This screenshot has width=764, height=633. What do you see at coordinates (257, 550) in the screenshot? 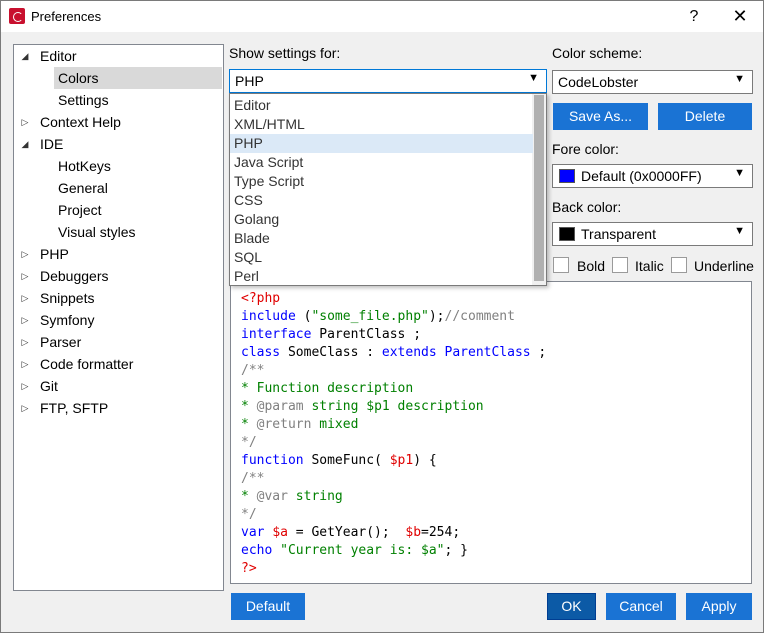
I see `code-token: echo` at bounding box center [257, 550].